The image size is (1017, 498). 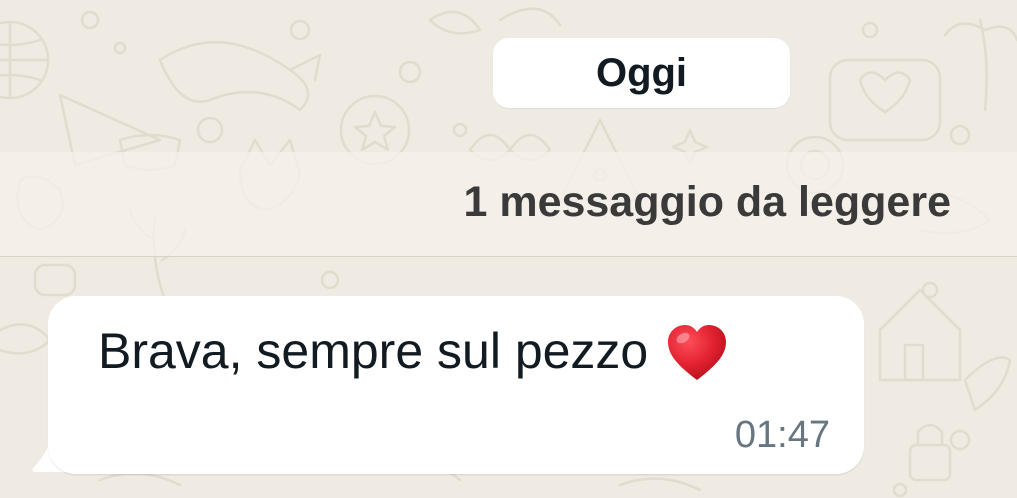 What do you see at coordinates (697, 353) in the screenshot?
I see `red-heart-icon` at bounding box center [697, 353].